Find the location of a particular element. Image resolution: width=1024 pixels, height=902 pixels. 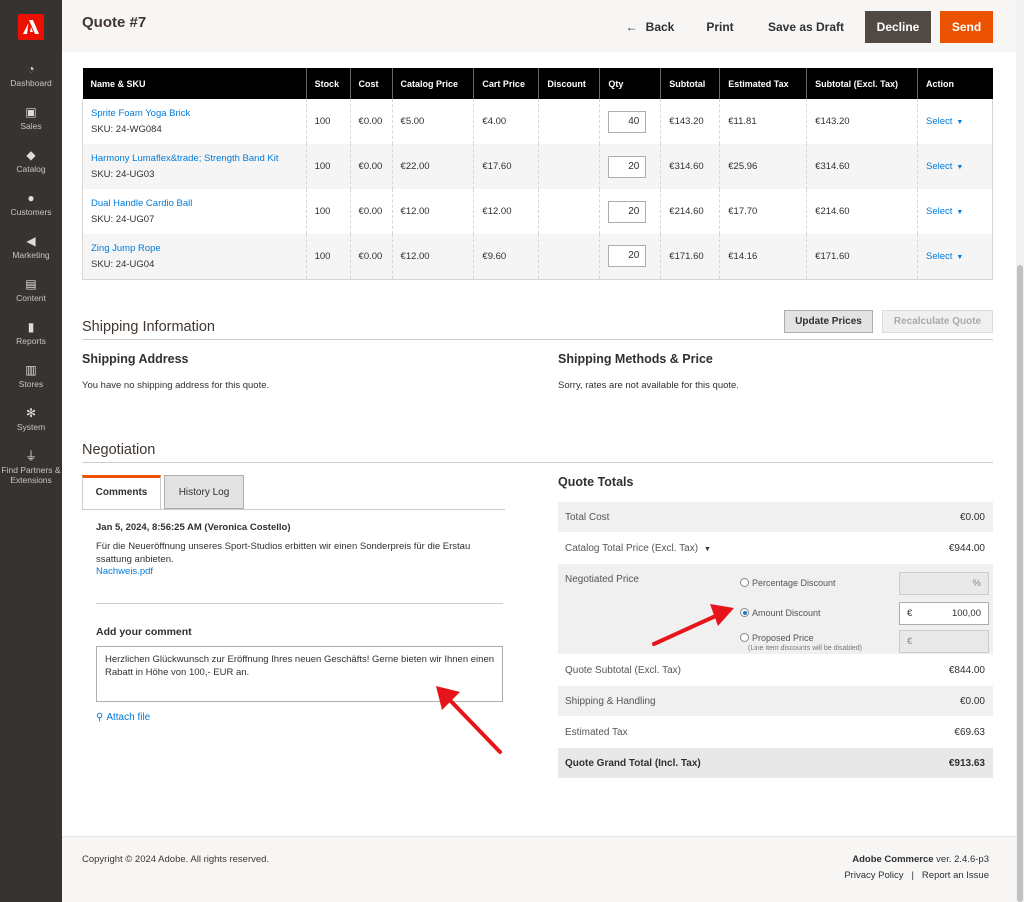

annotation-arrow-comment is located at coordinates (469, 720).